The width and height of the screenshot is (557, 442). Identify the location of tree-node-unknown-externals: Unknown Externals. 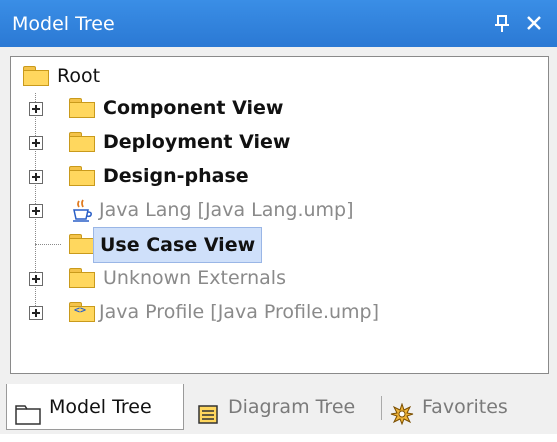
(179, 278).